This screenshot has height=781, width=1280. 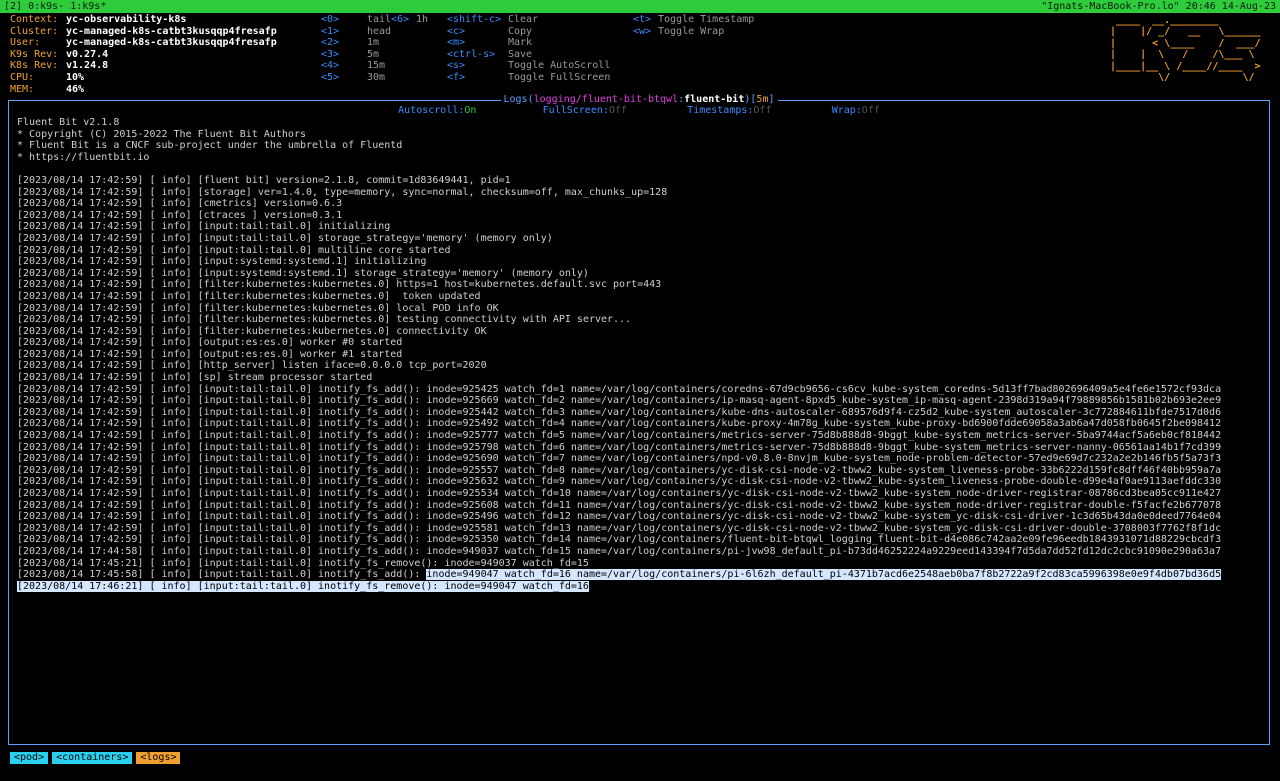 What do you see at coordinates (528, 32) in the screenshot?
I see `hotkey-copy: <c> Copy` at bounding box center [528, 32].